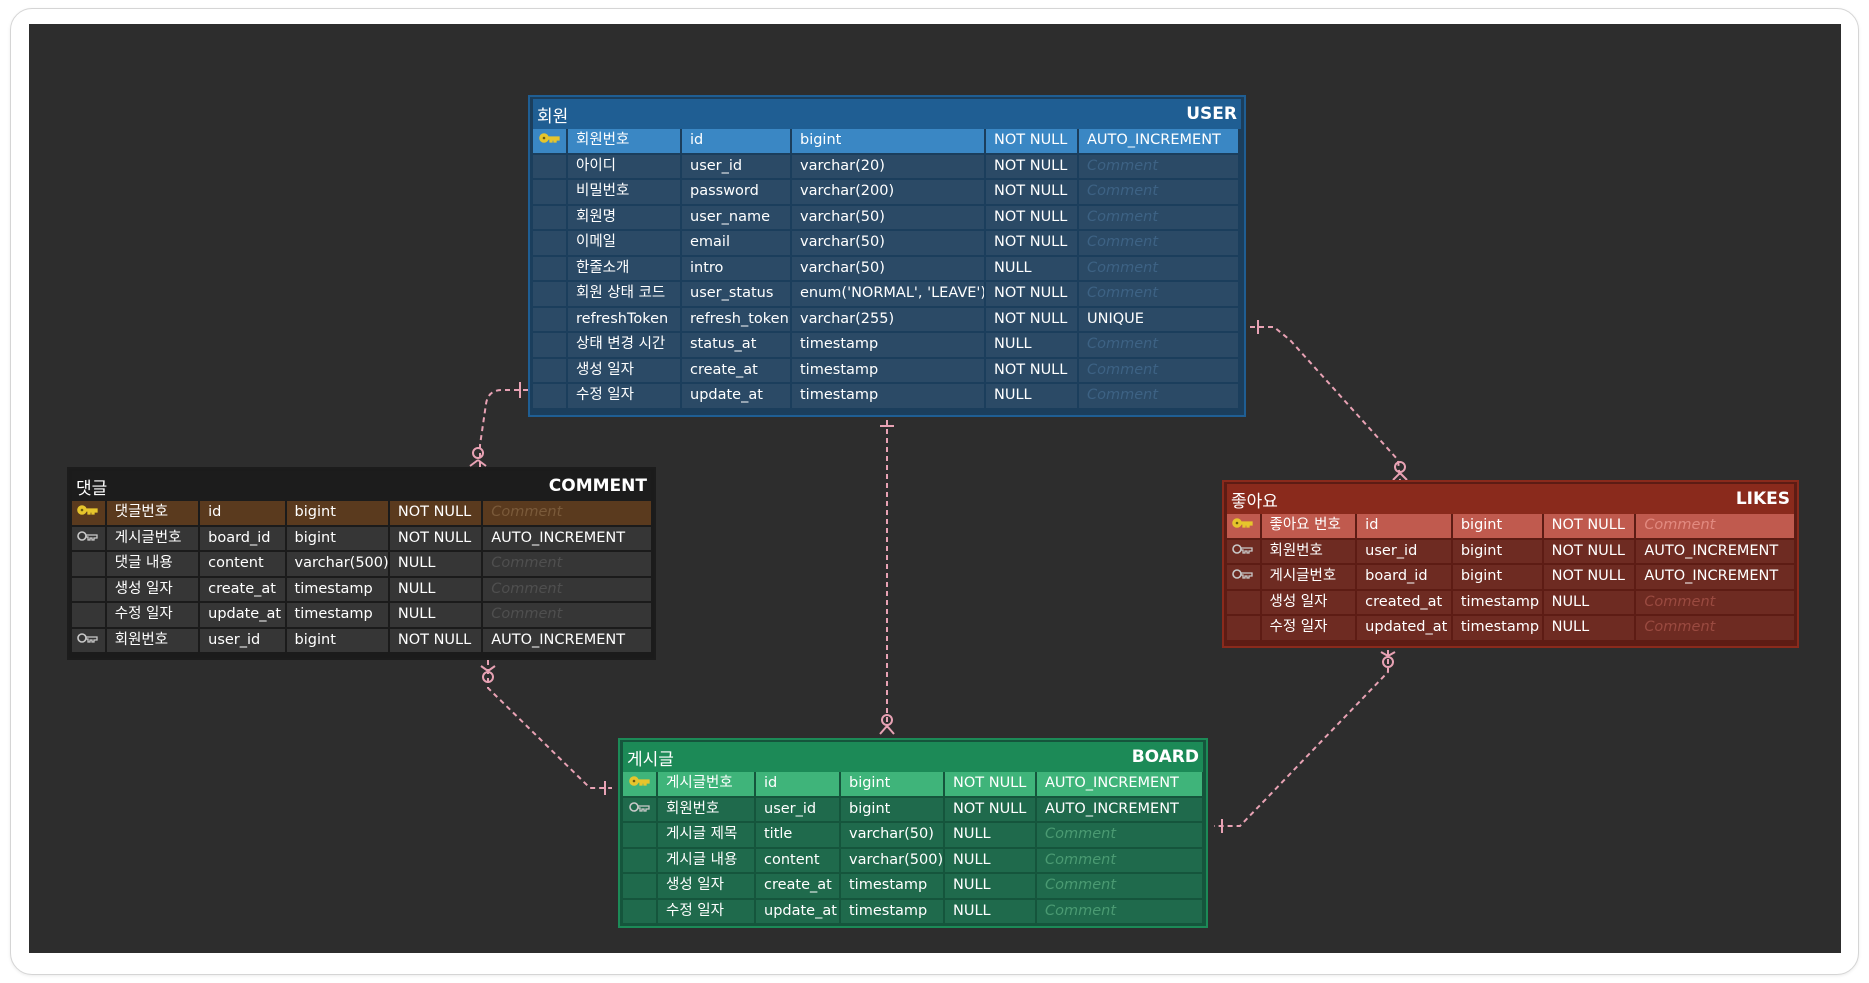 The height and width of the screenshot is (983, 1869). What do you see at coordinates (1404, 577) in the screenshot?
I see `column-physical-name: board_id` at bounding box center [1404, 577].